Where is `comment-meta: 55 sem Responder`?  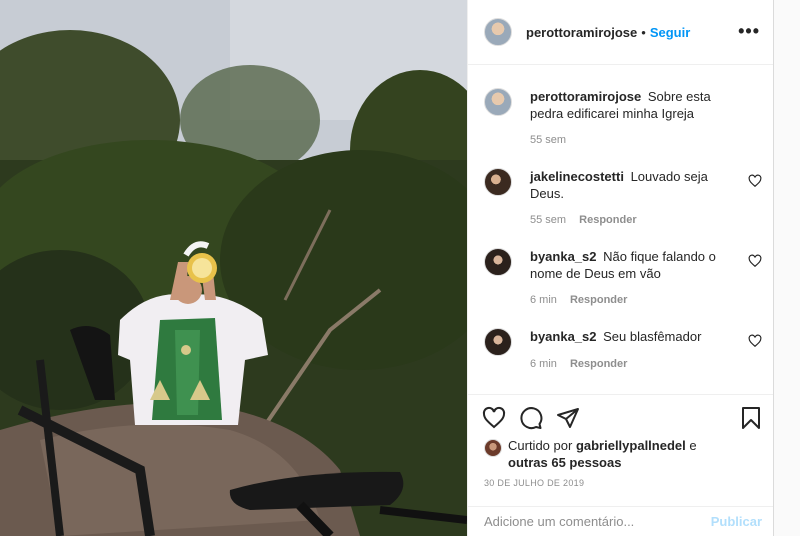 comment-meta: 55 sem Responder is located at coordinates (583, 220).